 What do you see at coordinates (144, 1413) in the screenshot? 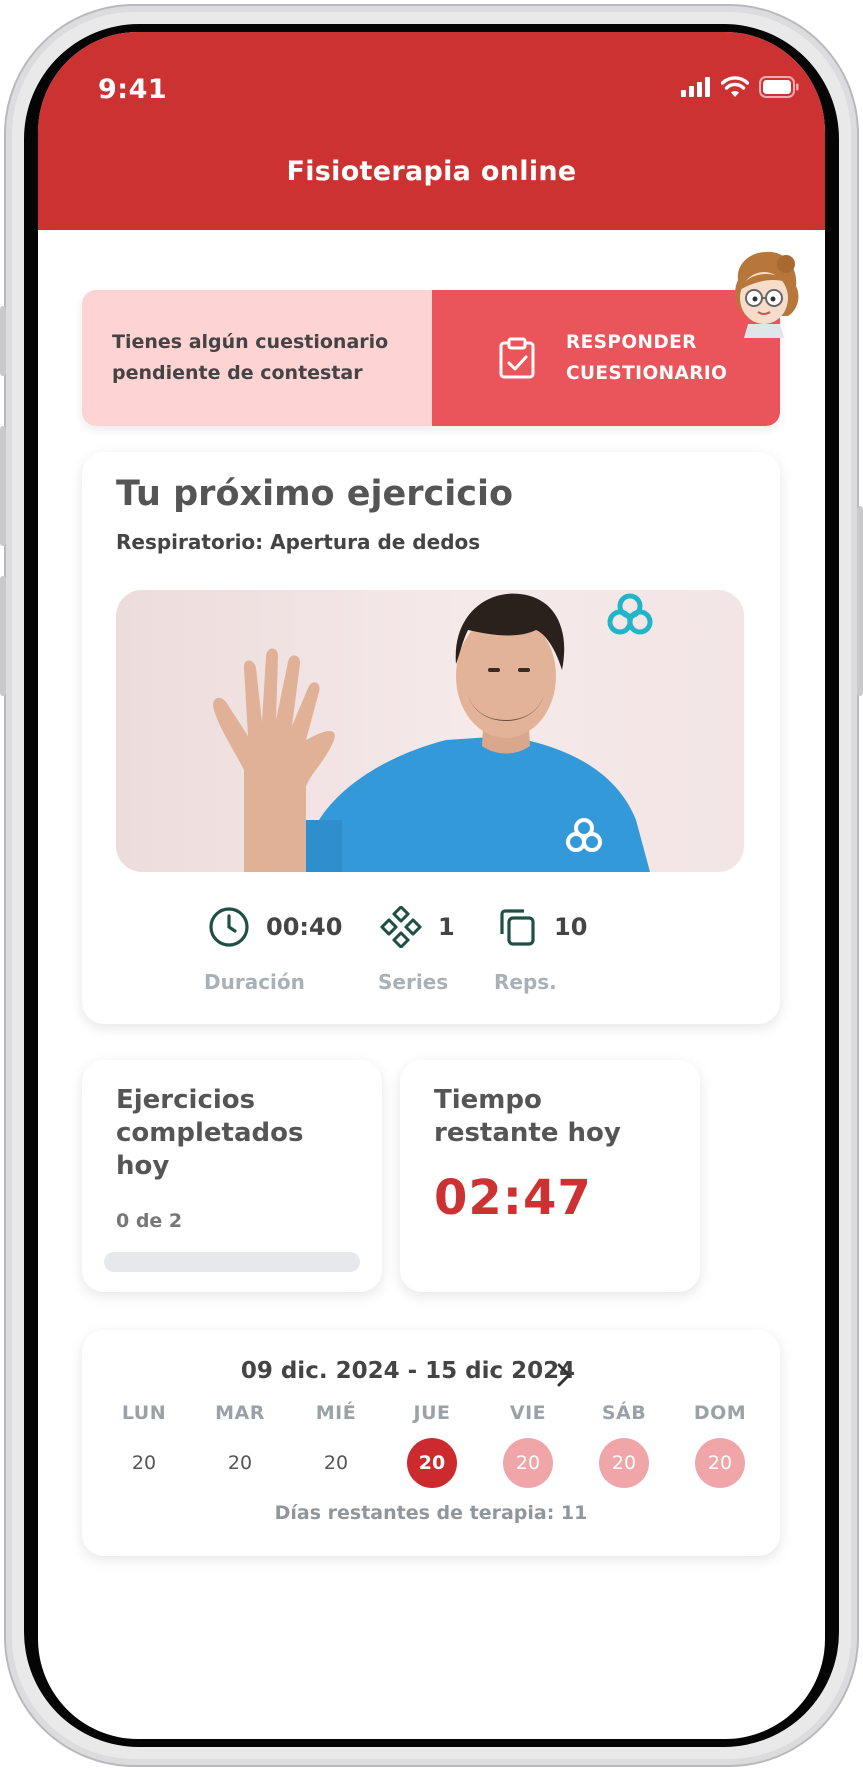
I see `day-name: LUN` at bounding box center [144, 1413].